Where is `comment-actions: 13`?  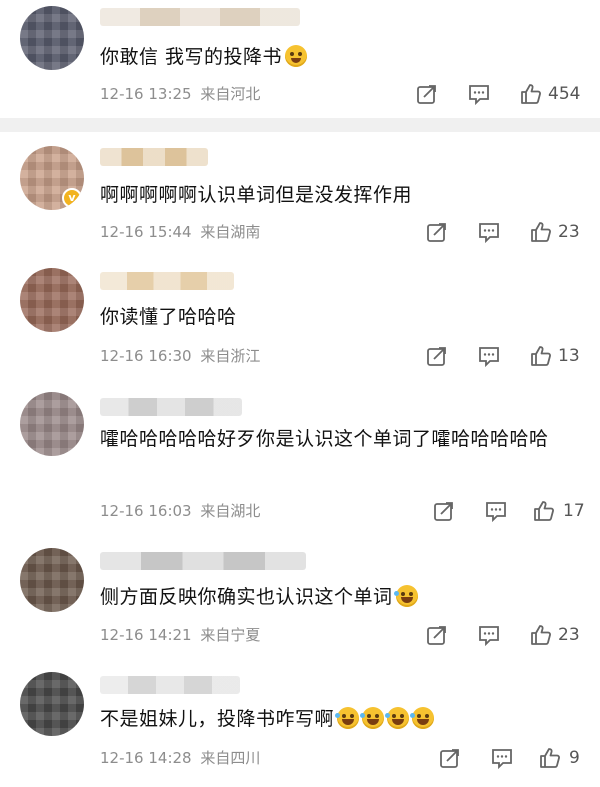 comment-actions: 13 is located at coordinates (510, 356).